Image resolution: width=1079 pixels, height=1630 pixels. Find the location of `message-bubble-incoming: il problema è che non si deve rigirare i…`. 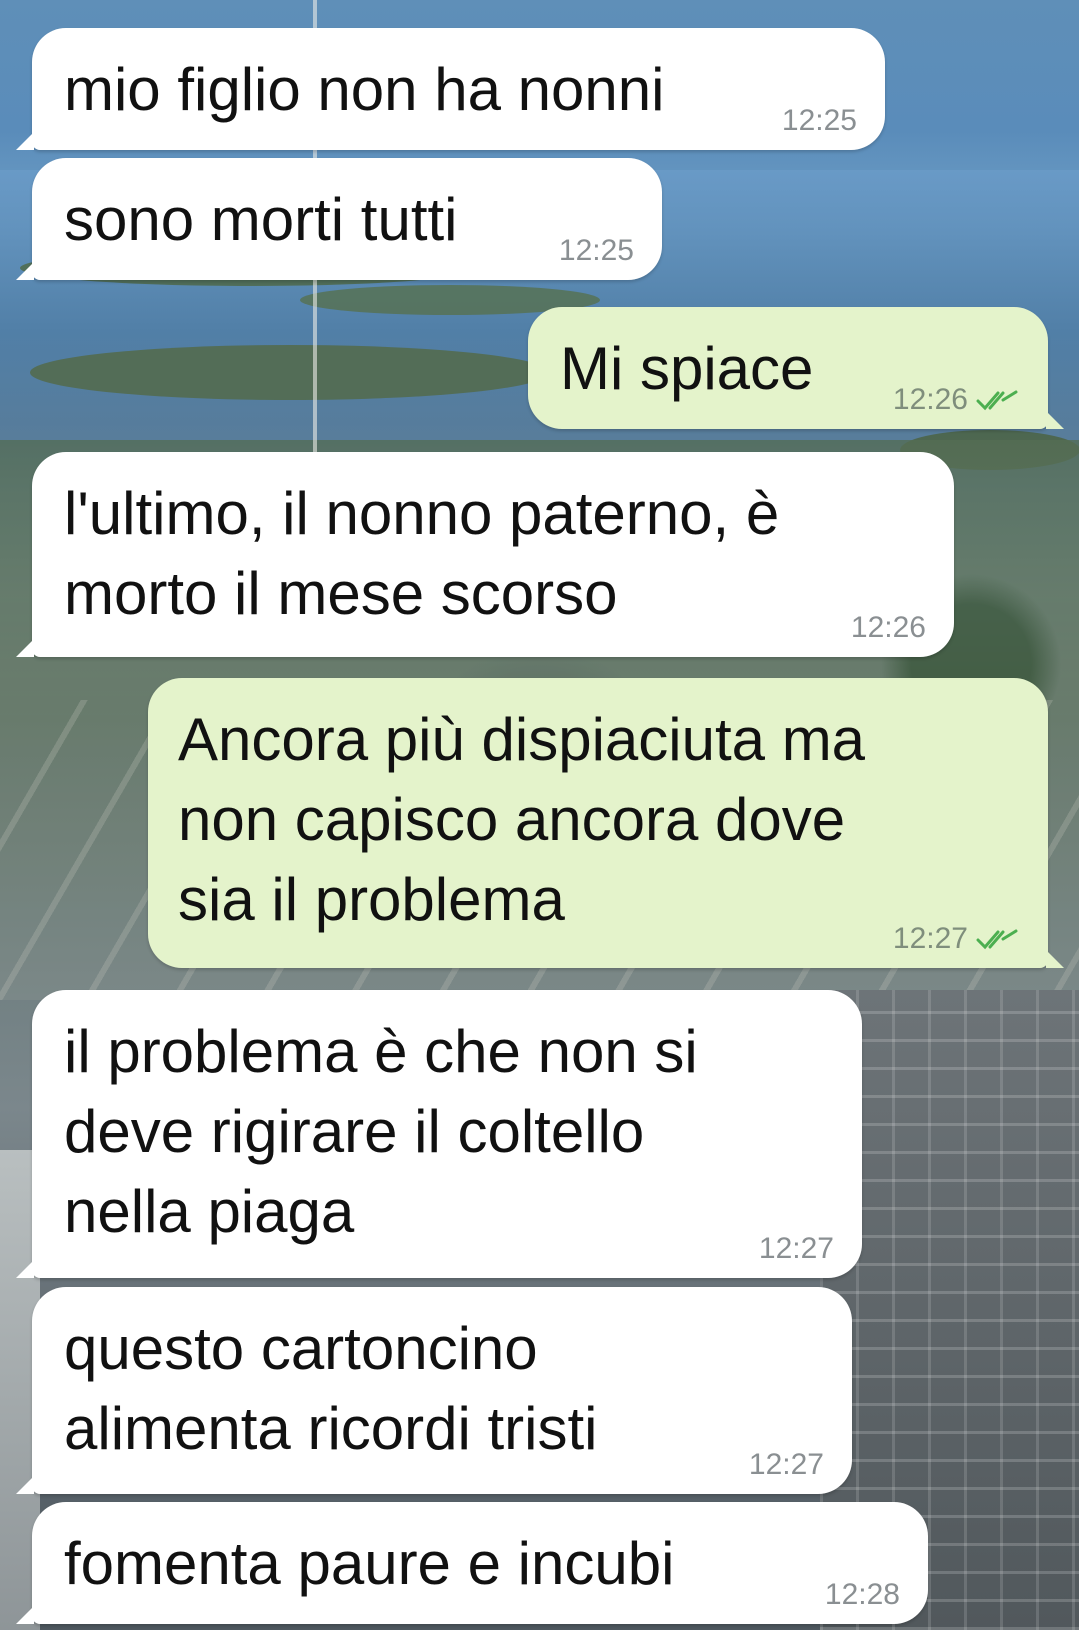

message-bubble-incoming: il problema è che non si deve rigirare i… is located at coordinates (439, 1134).